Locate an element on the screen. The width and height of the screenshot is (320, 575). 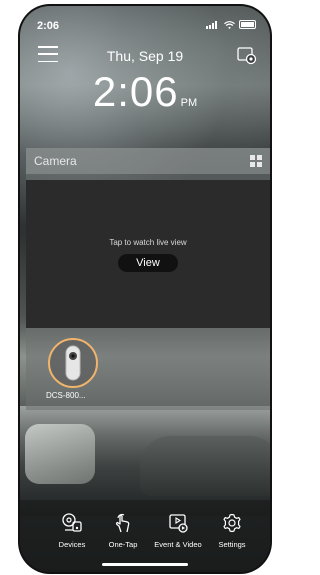
camera-device-icon is located at coordinates (73, 363).